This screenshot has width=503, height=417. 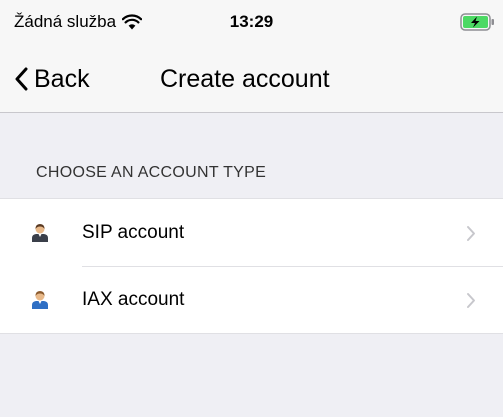 I want to click on section-header: CHOOSE AN ACCOUNT TYPE, so click(x=151, y=172).